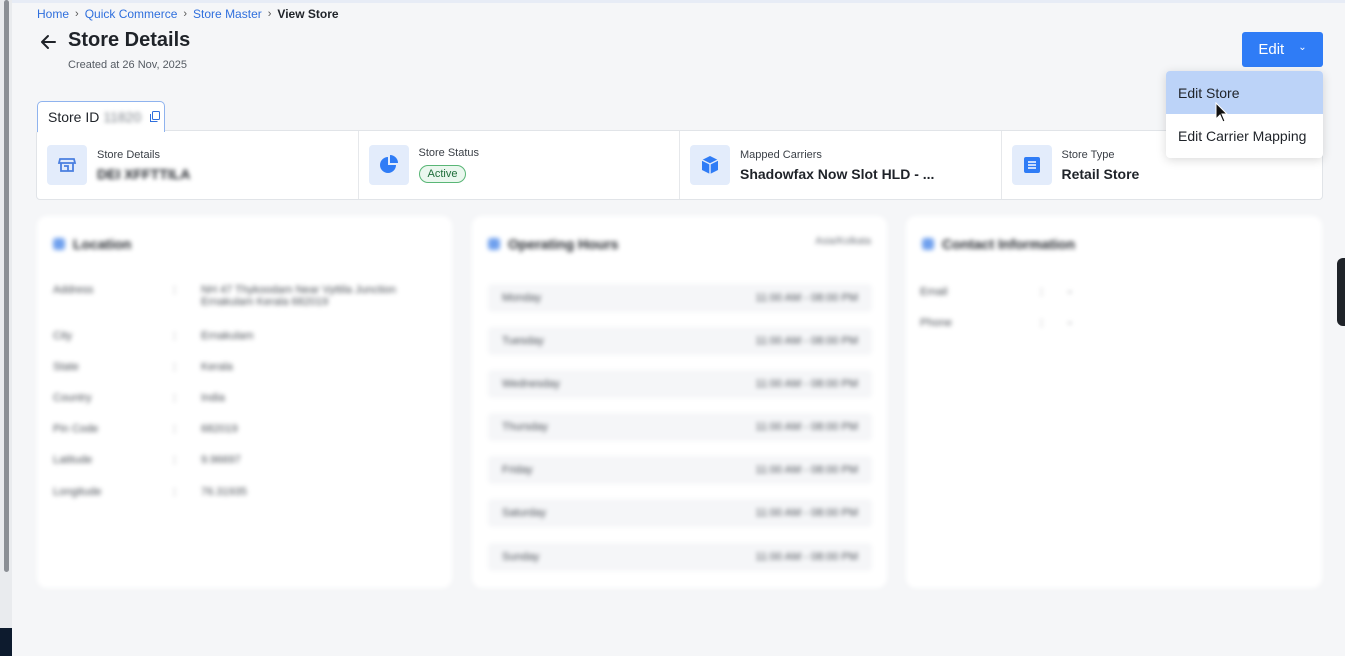 The width and height of the screenshot is (1345, 656). What do you see at coordinates (128, 65) in the screenshot?
I see `created-date: Created at 26 Nov, 2025` at bounding box center [128, 65].